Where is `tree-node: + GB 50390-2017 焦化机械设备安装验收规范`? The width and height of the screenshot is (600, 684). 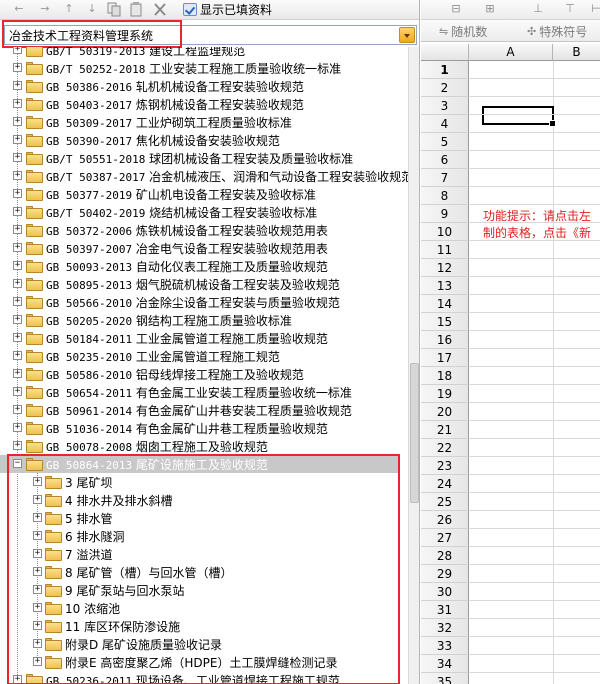
tree-node: + GB 50390-2017 焦化机械设备安装验收规范 is located at coordinates (204, 140).